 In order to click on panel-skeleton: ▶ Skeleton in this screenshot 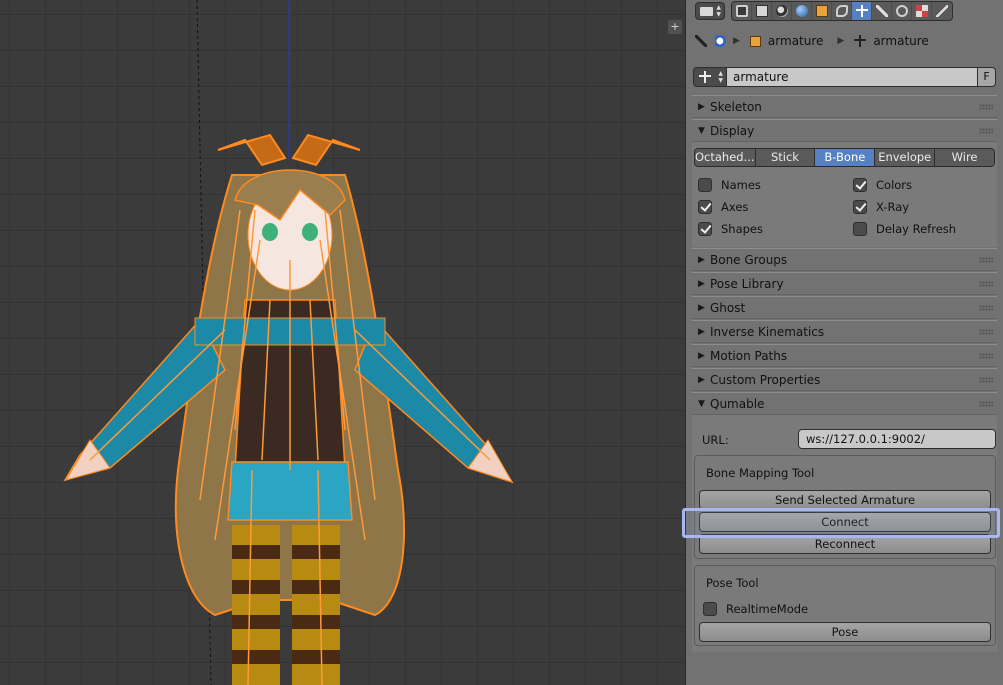, I will do `click(844, 106)`.